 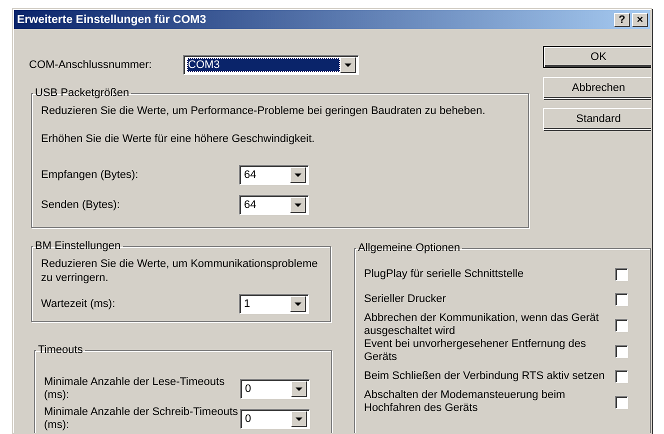 What do you see at coordinates (274, 304) in the screenshot?
I see `dropdown-field: 1` at bounding box center [274, 304].